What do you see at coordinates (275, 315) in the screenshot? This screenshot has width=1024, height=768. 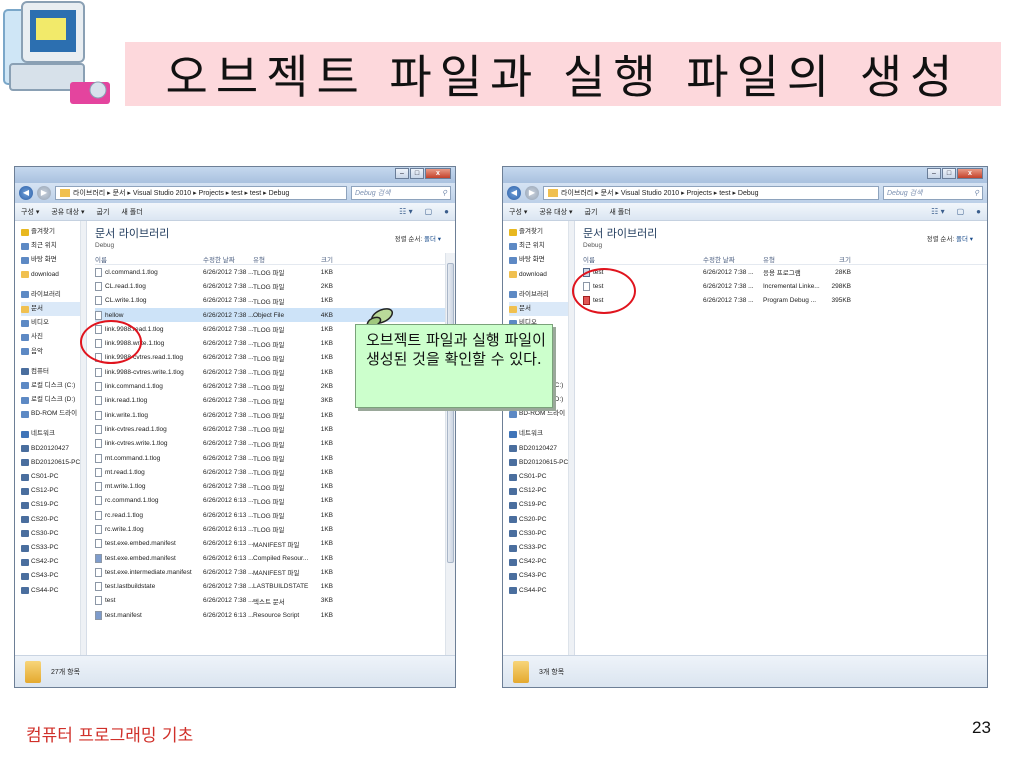 I see `file-row: hellow 6/26/2012 7:38 ... Object File 4KB` at bounding box center [275, 315].